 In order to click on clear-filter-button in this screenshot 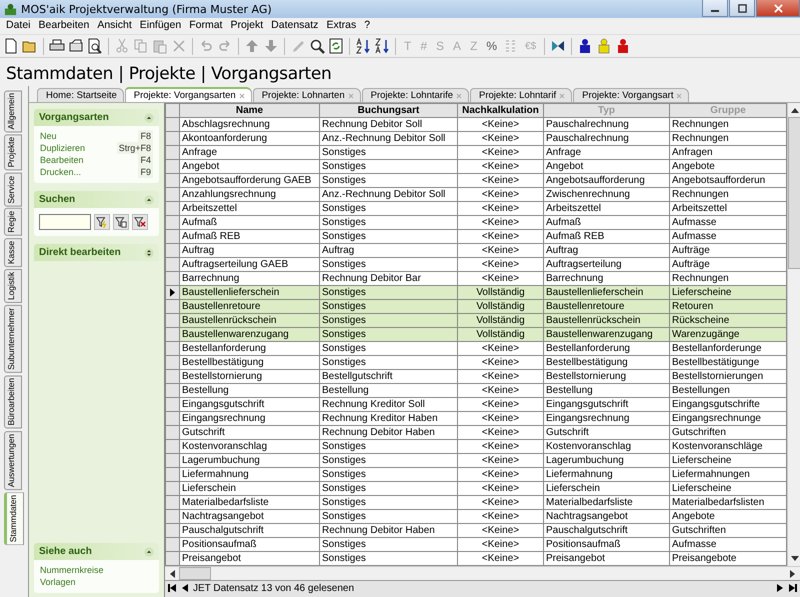, I will do `click(140, 222)`.